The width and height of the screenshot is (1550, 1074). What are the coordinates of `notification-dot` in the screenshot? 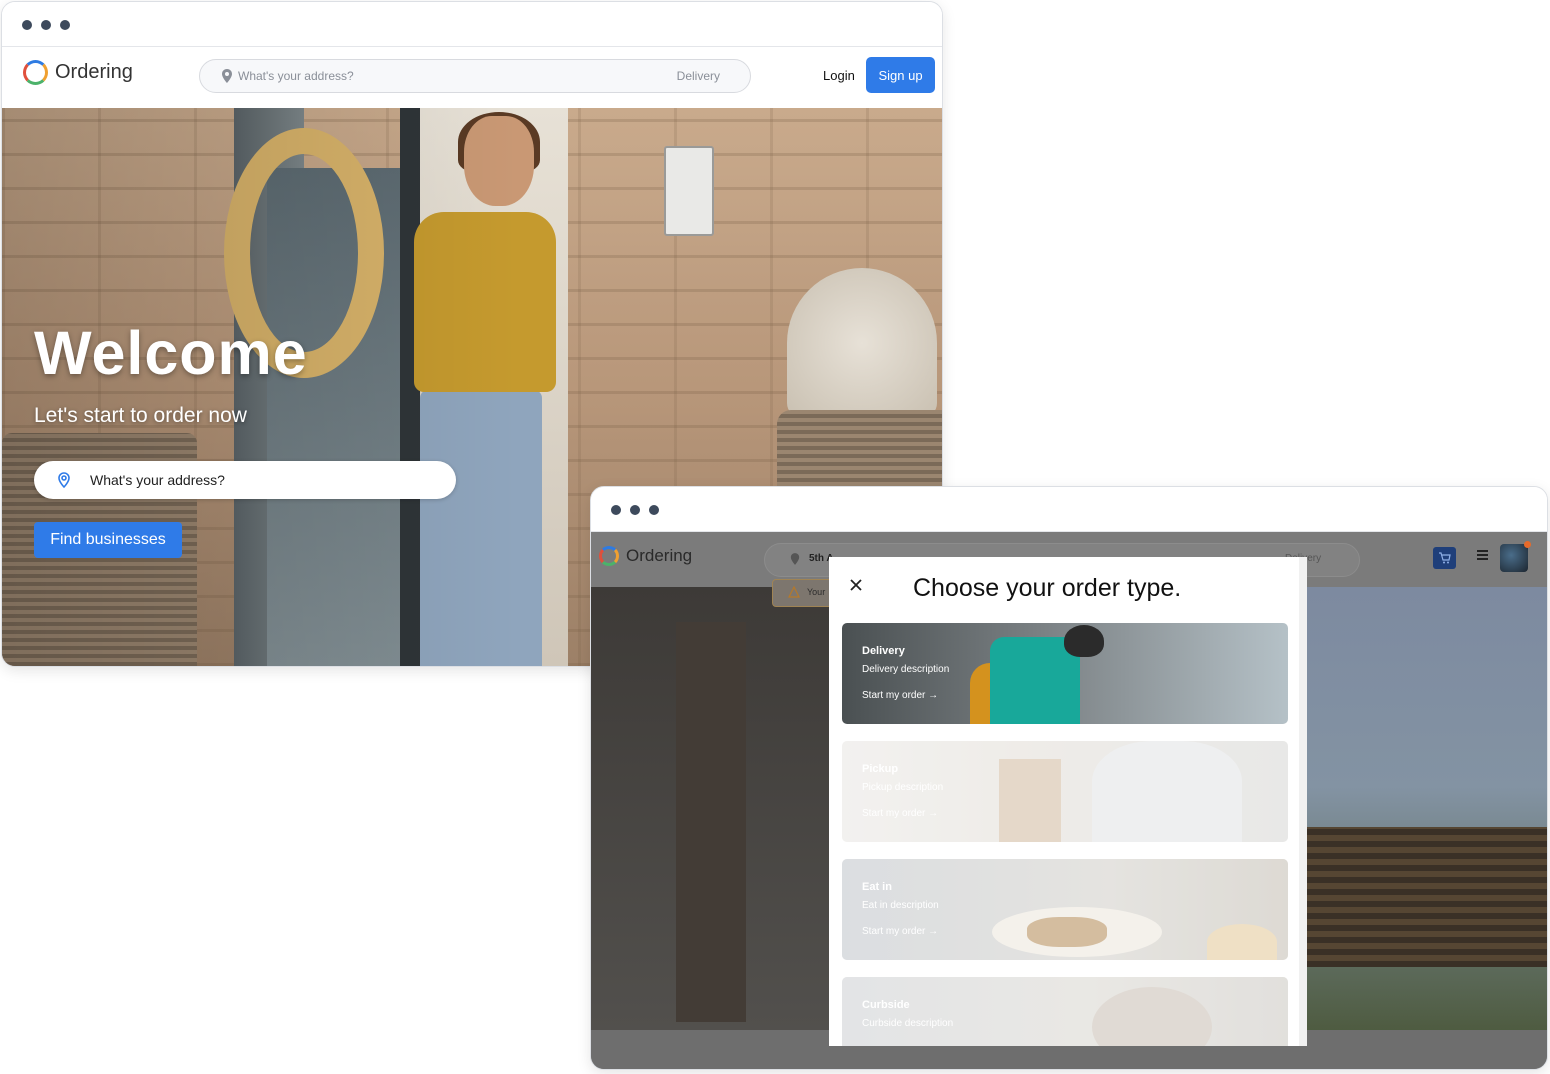 It's located at (1527, 544).